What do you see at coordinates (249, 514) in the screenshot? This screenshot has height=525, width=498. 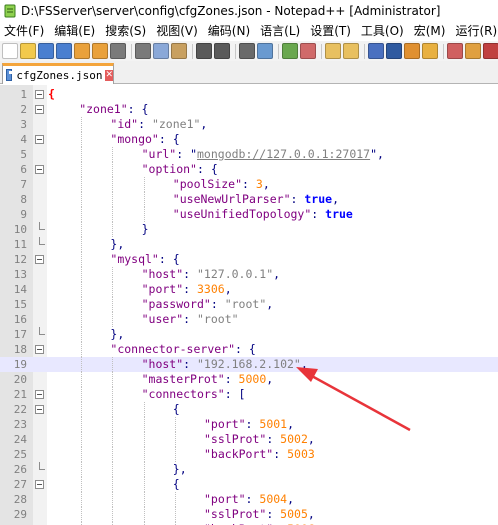 I see `code-line: 29 "sslProt": 5005,` at bounding box center [249, 514].